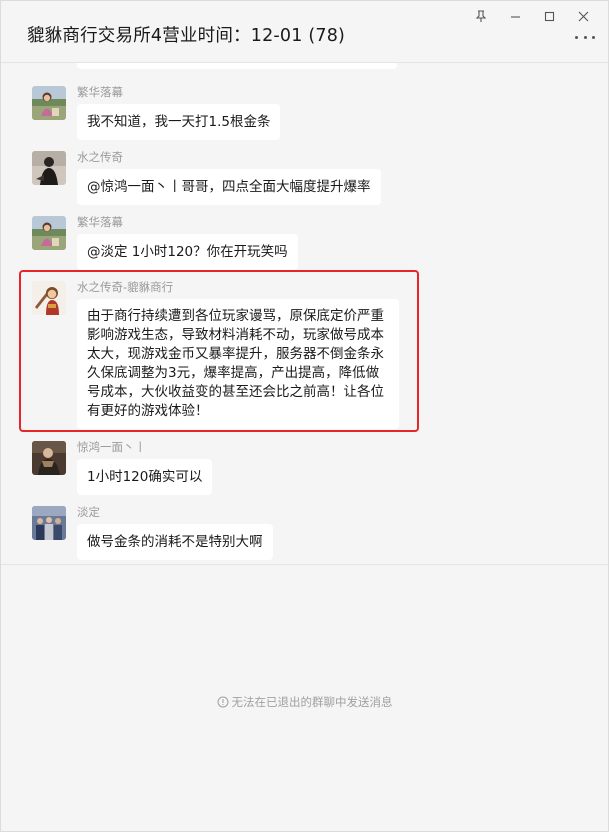  I want to click on window-controls, so click(532, 16).